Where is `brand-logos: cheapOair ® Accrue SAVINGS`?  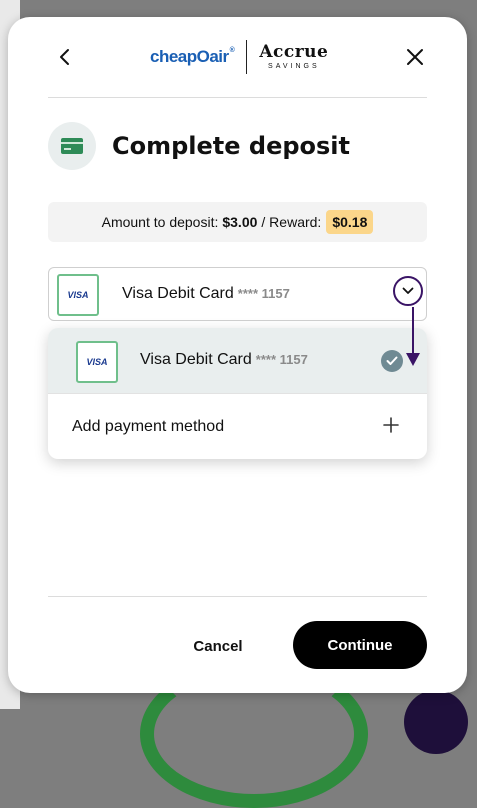 brand-logos: cheapOair ® Accrue SAVINGS is located at coordinates (239, 57).